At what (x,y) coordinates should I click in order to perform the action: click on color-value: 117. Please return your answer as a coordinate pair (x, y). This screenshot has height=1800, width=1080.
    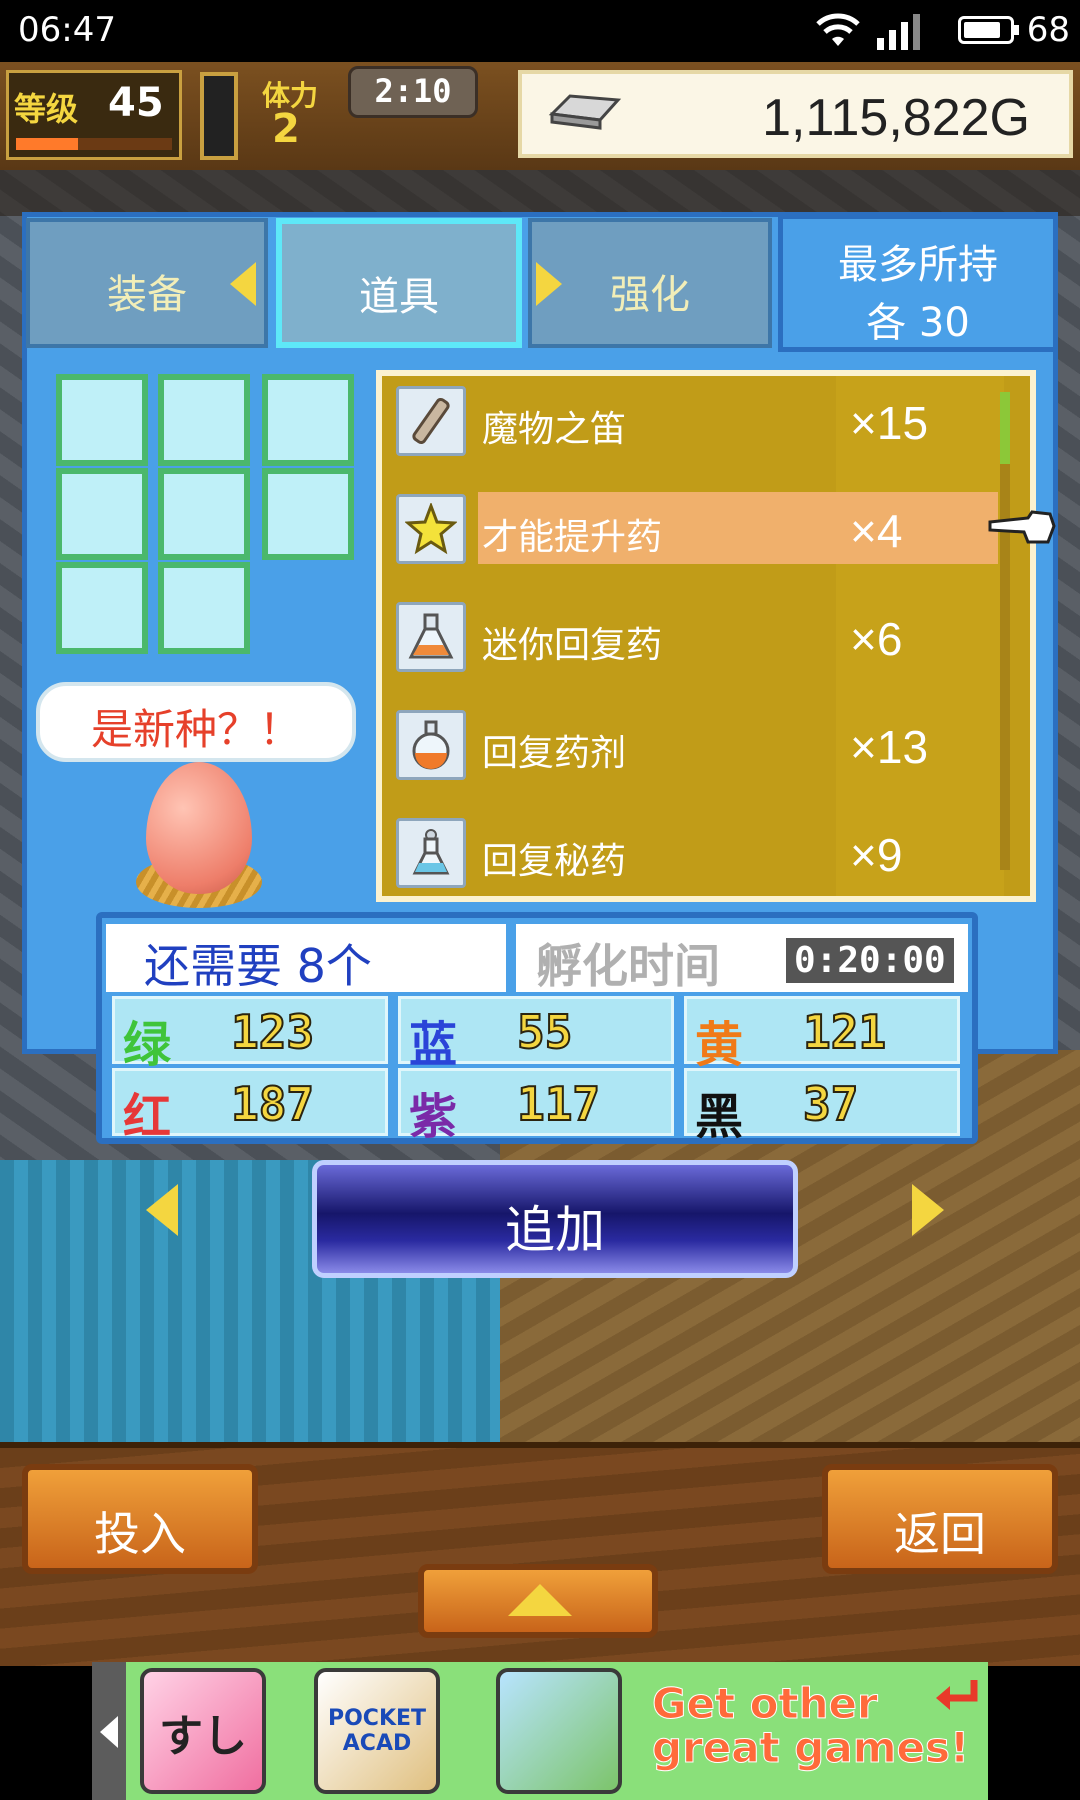
    Looking at the image, I should click on (558, 1104).